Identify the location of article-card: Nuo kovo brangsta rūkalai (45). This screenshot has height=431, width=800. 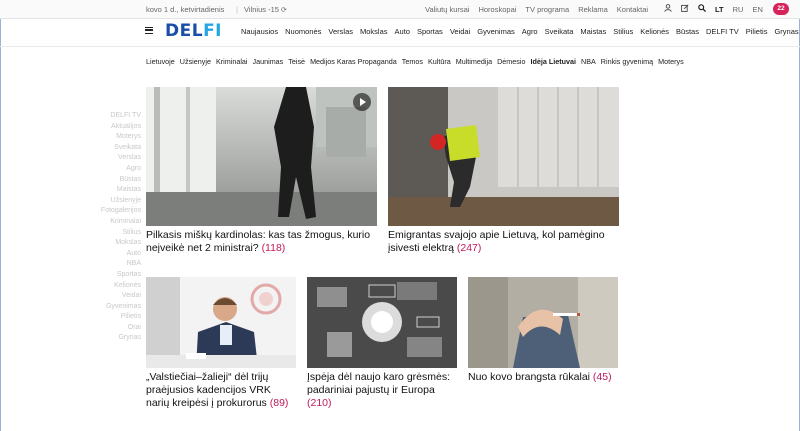
(543, 330).